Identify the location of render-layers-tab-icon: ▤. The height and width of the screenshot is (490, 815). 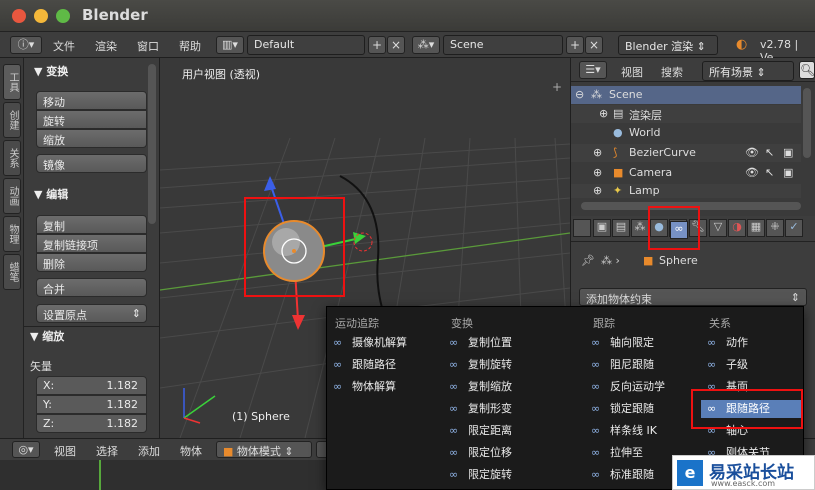
(621, 228).